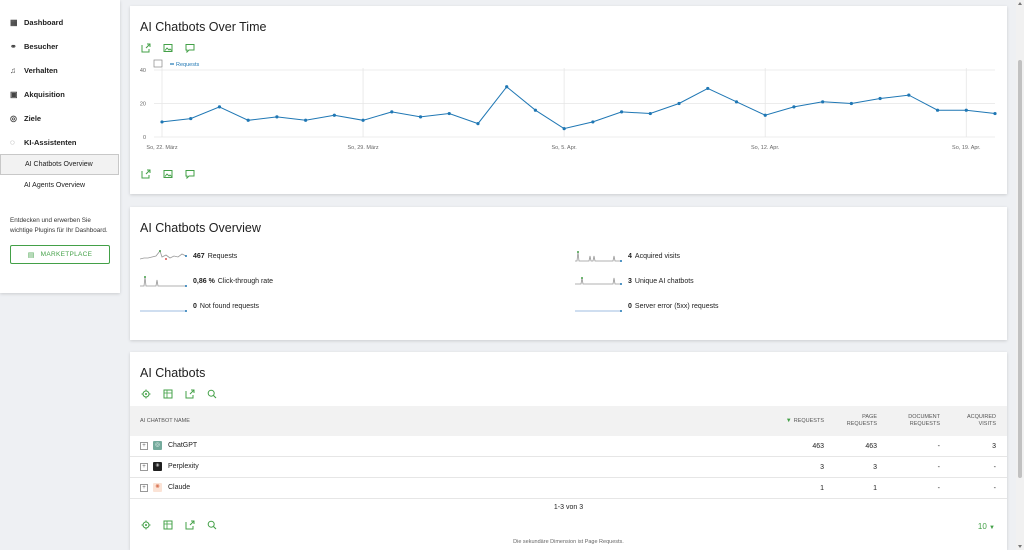  I want to click on table-toolbar, so click(568, 394).